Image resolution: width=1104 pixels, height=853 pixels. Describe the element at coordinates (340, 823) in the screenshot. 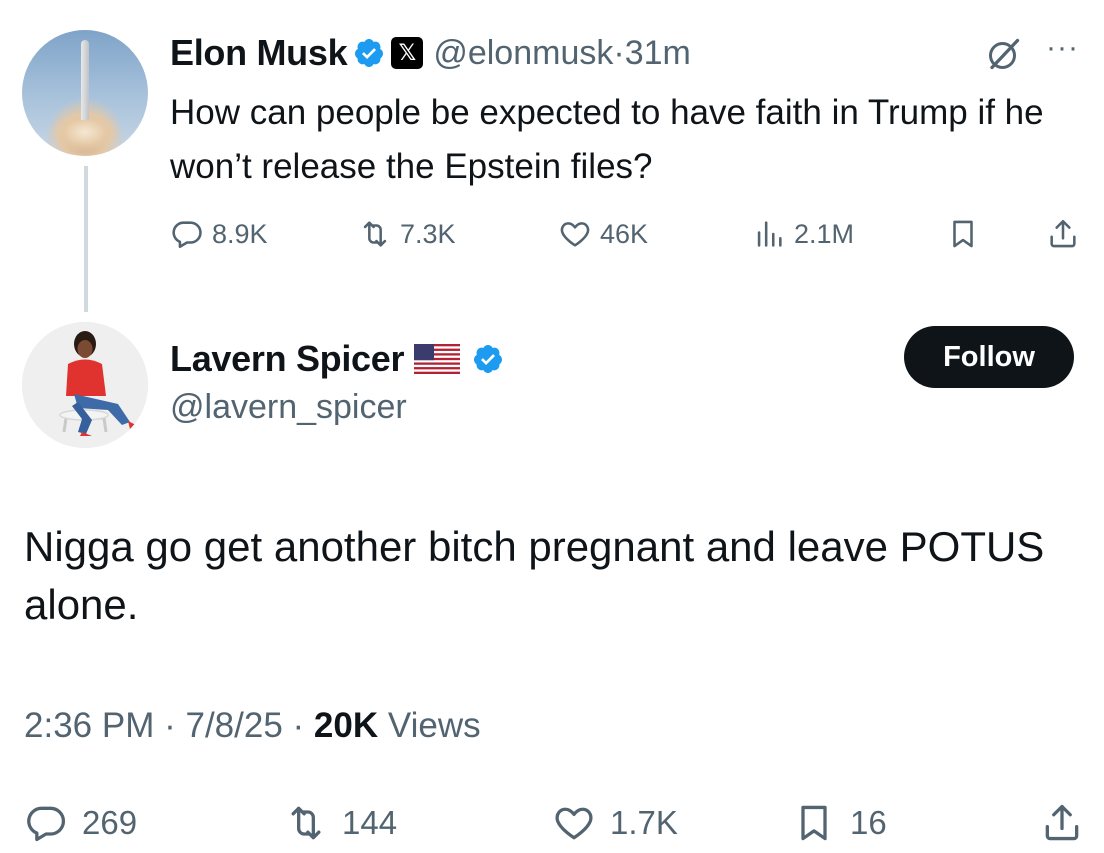

I see `reply-repost-button: 144` at that location.